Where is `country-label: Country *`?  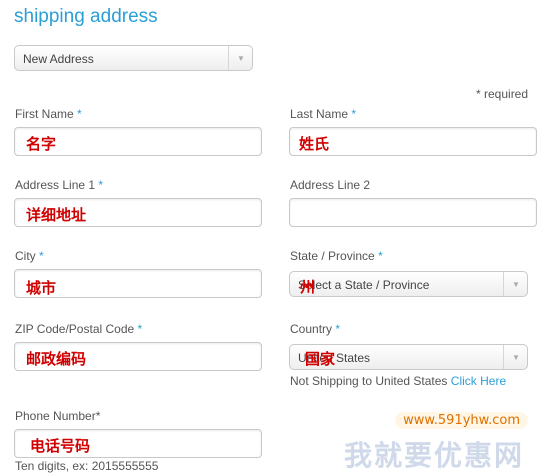
country-label: Country * is located at coordinates (315, 329).